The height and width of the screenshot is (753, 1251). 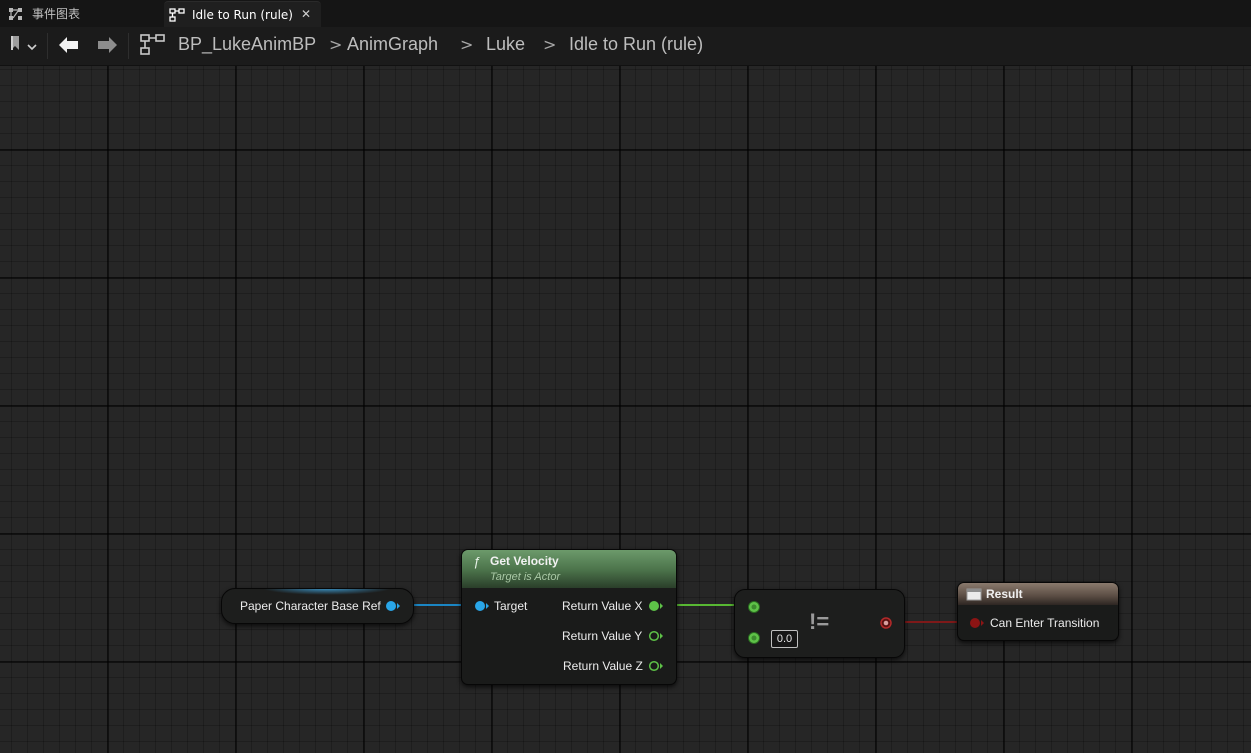 I want to click on return-y-pin, so click(x=656, y=637).